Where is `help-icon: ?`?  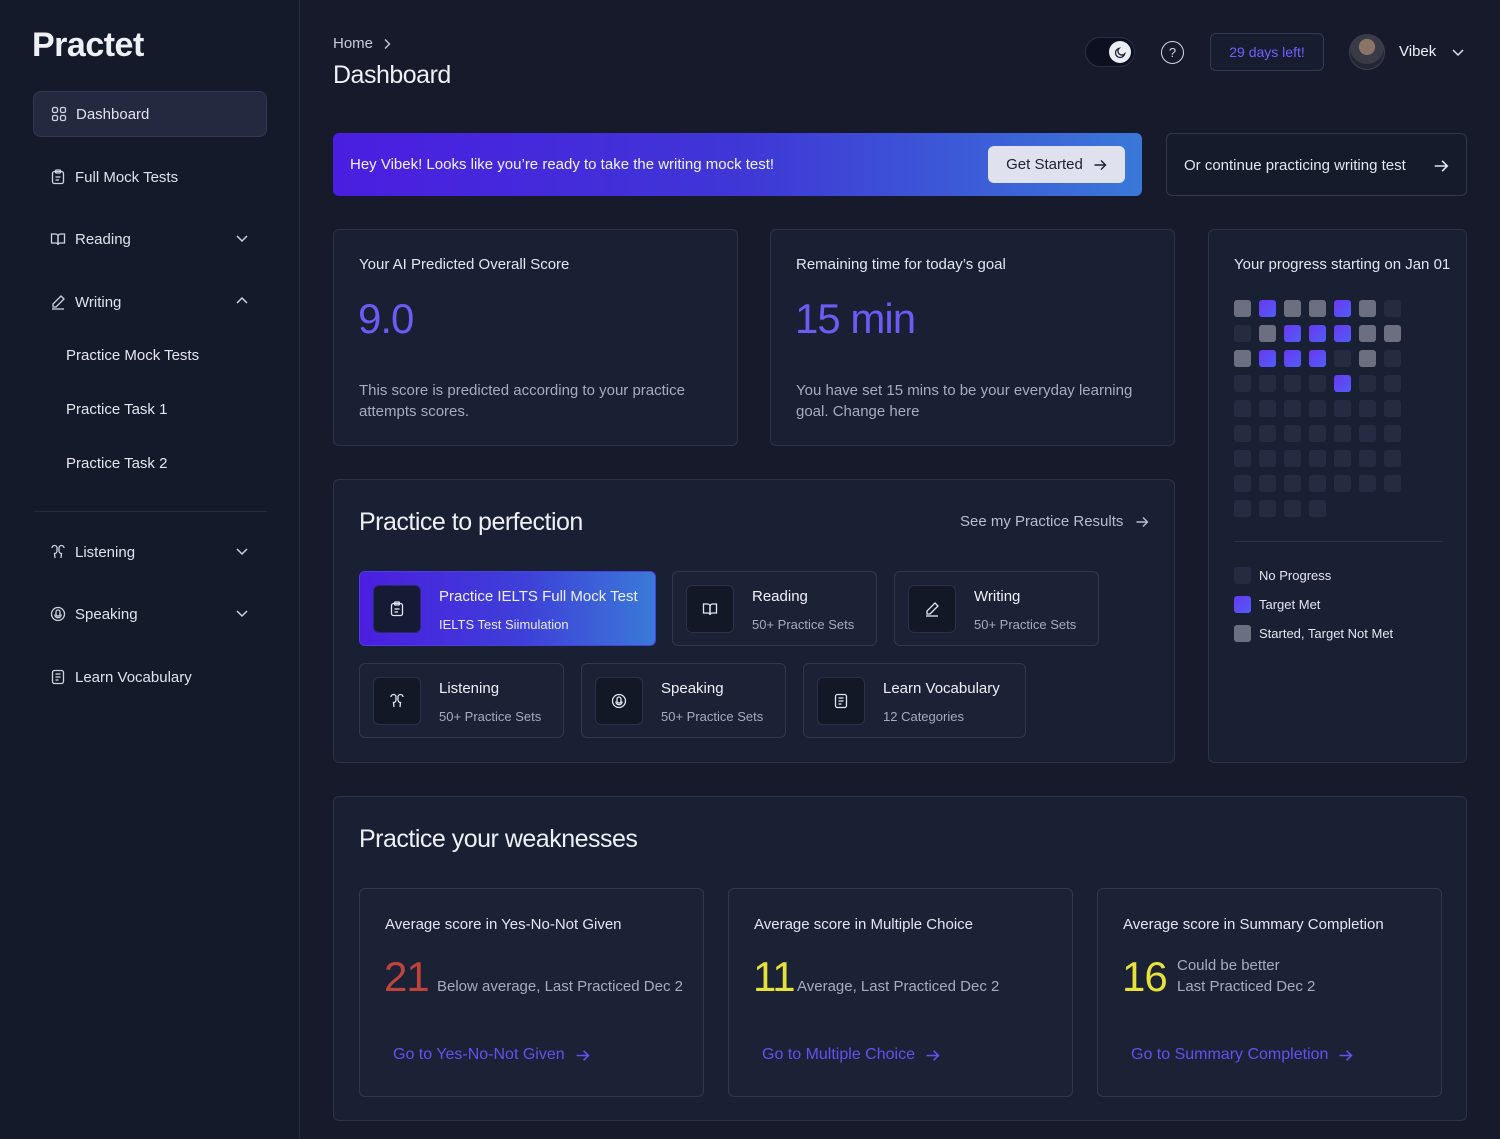 help-icon: ? is located at coordinates (1172, 52).